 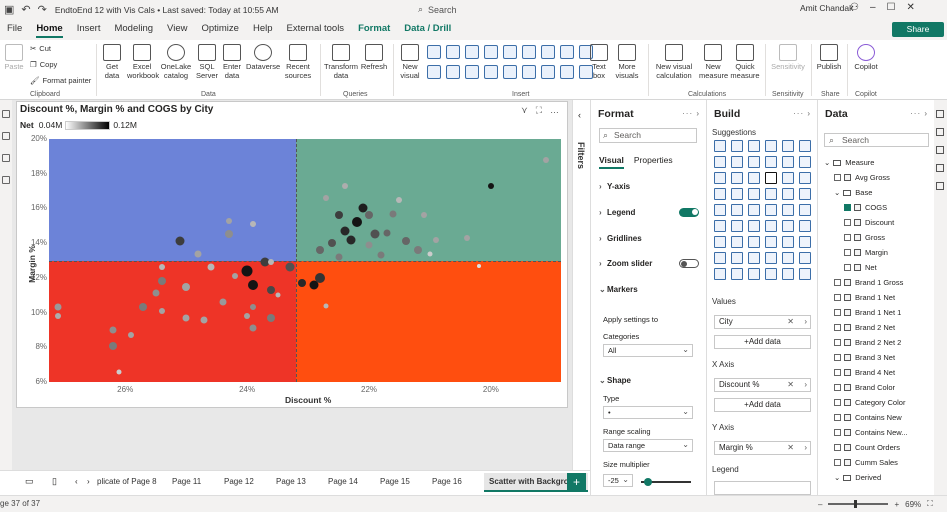 What do you see at coordinates (6, 114) in the screenshot?
I see `report-view-icon` at bounding box center [6, 114].